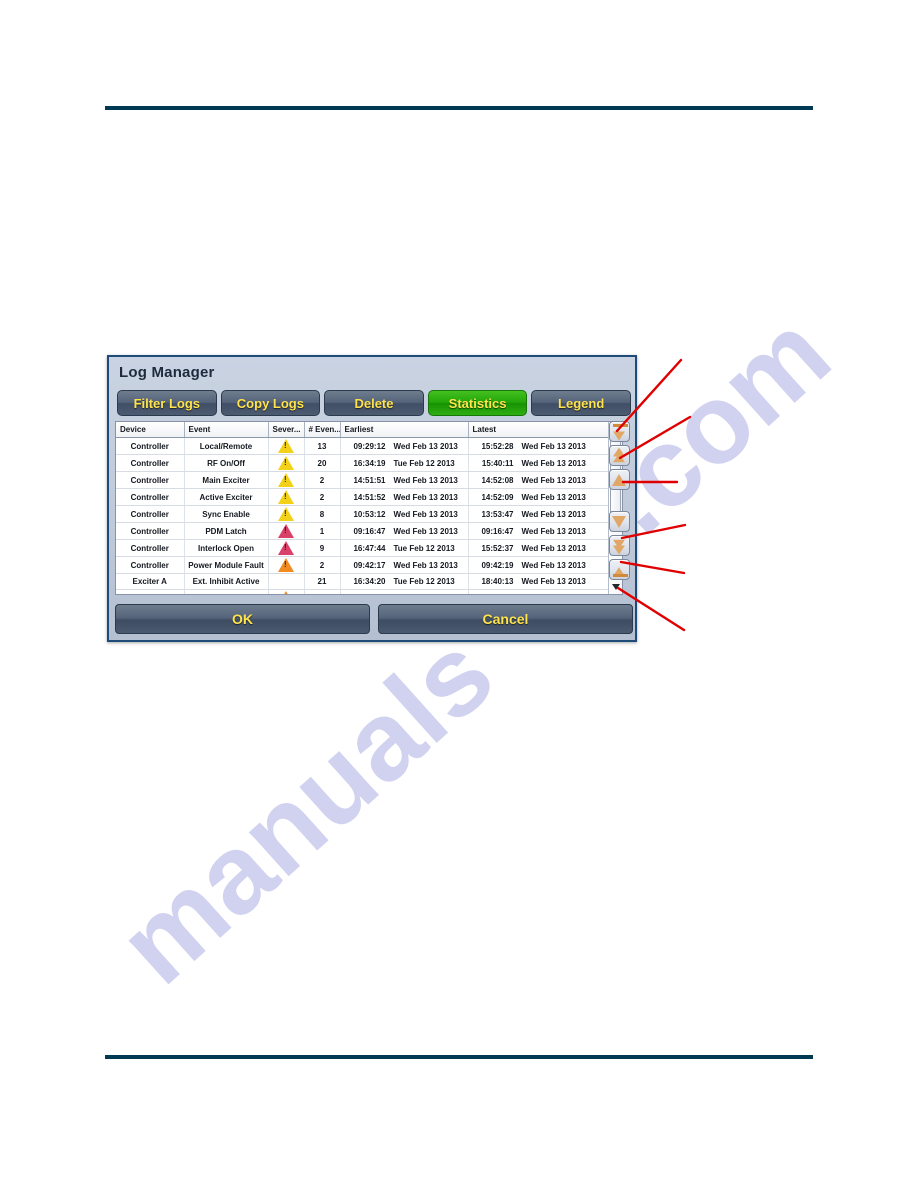 The image size is (918, 1188). I want to click on earliest-time: 16:34:19, so click(369, 463).